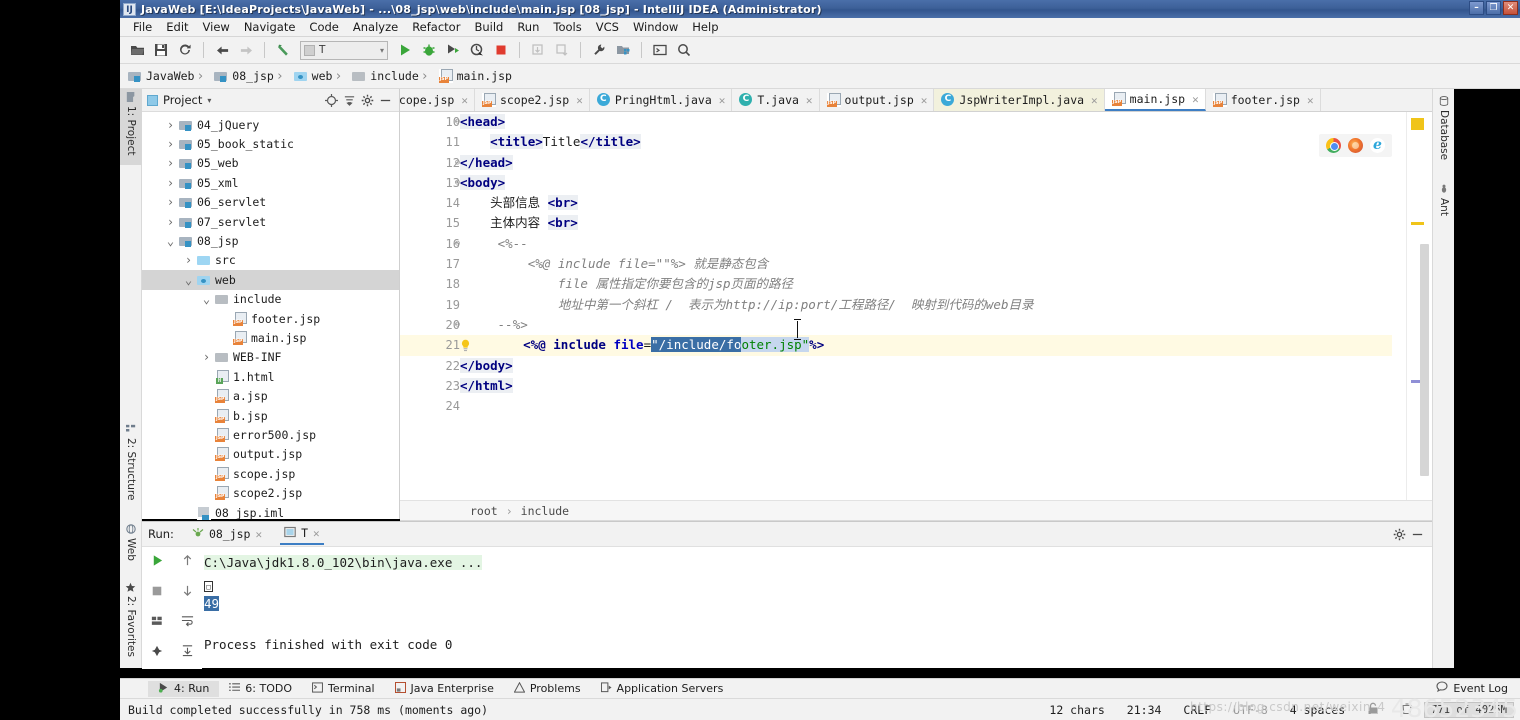 Image resolution: width=1520 pixels, height=720 pixels. What do you see at coordinates (270, 27) in the screenshot?
I see `menu-item-navigate: Navigate` at bounding box center [270, 27].